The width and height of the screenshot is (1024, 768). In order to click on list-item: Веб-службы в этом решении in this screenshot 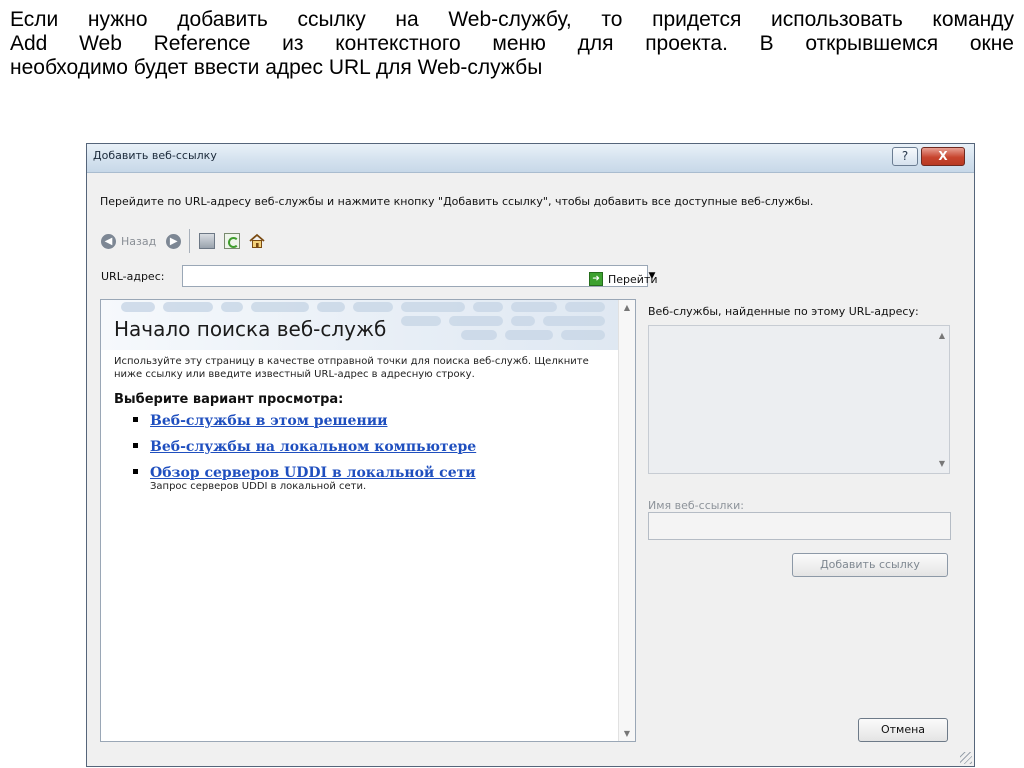, I will do `click(371, 419)`.